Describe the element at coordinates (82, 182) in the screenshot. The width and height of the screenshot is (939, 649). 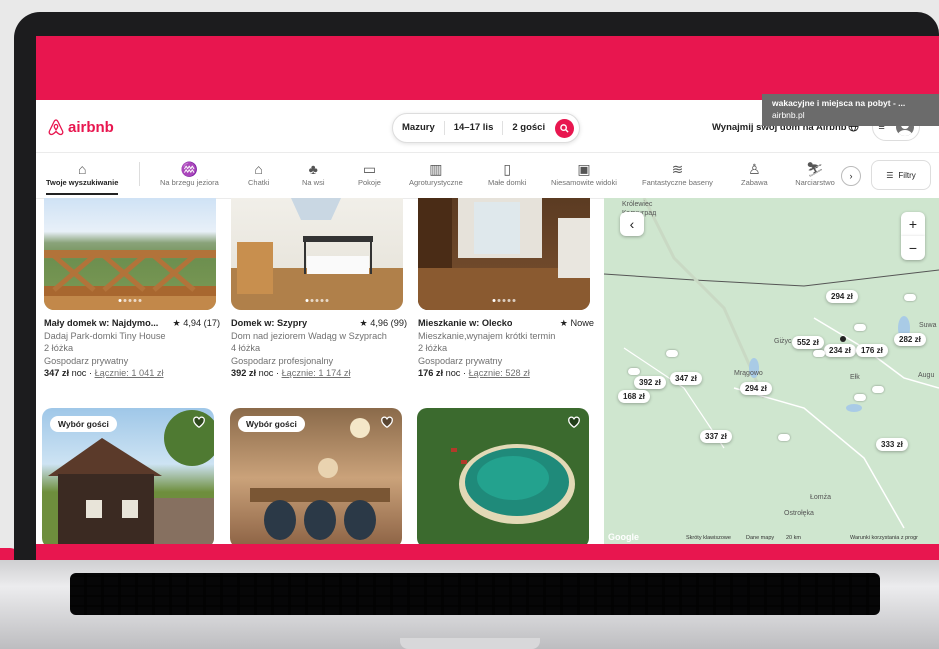
I see `category-label: Twoje wyszukiwanie` at that location.